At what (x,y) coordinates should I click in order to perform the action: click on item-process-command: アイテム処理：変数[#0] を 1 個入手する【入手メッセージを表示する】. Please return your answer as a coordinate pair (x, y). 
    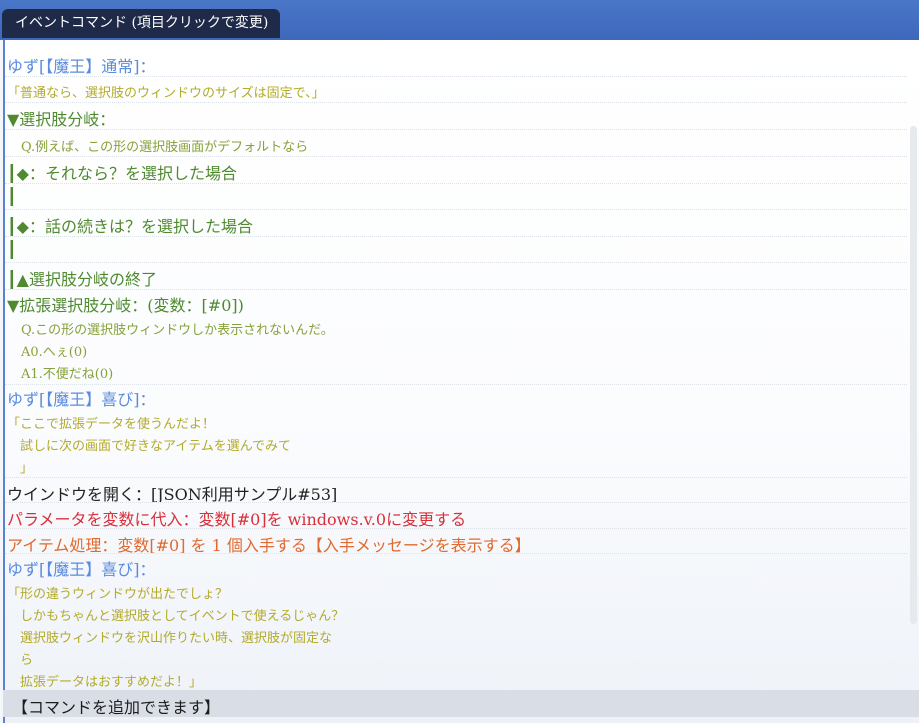
    Looking at the image, I should click on (269, 545).